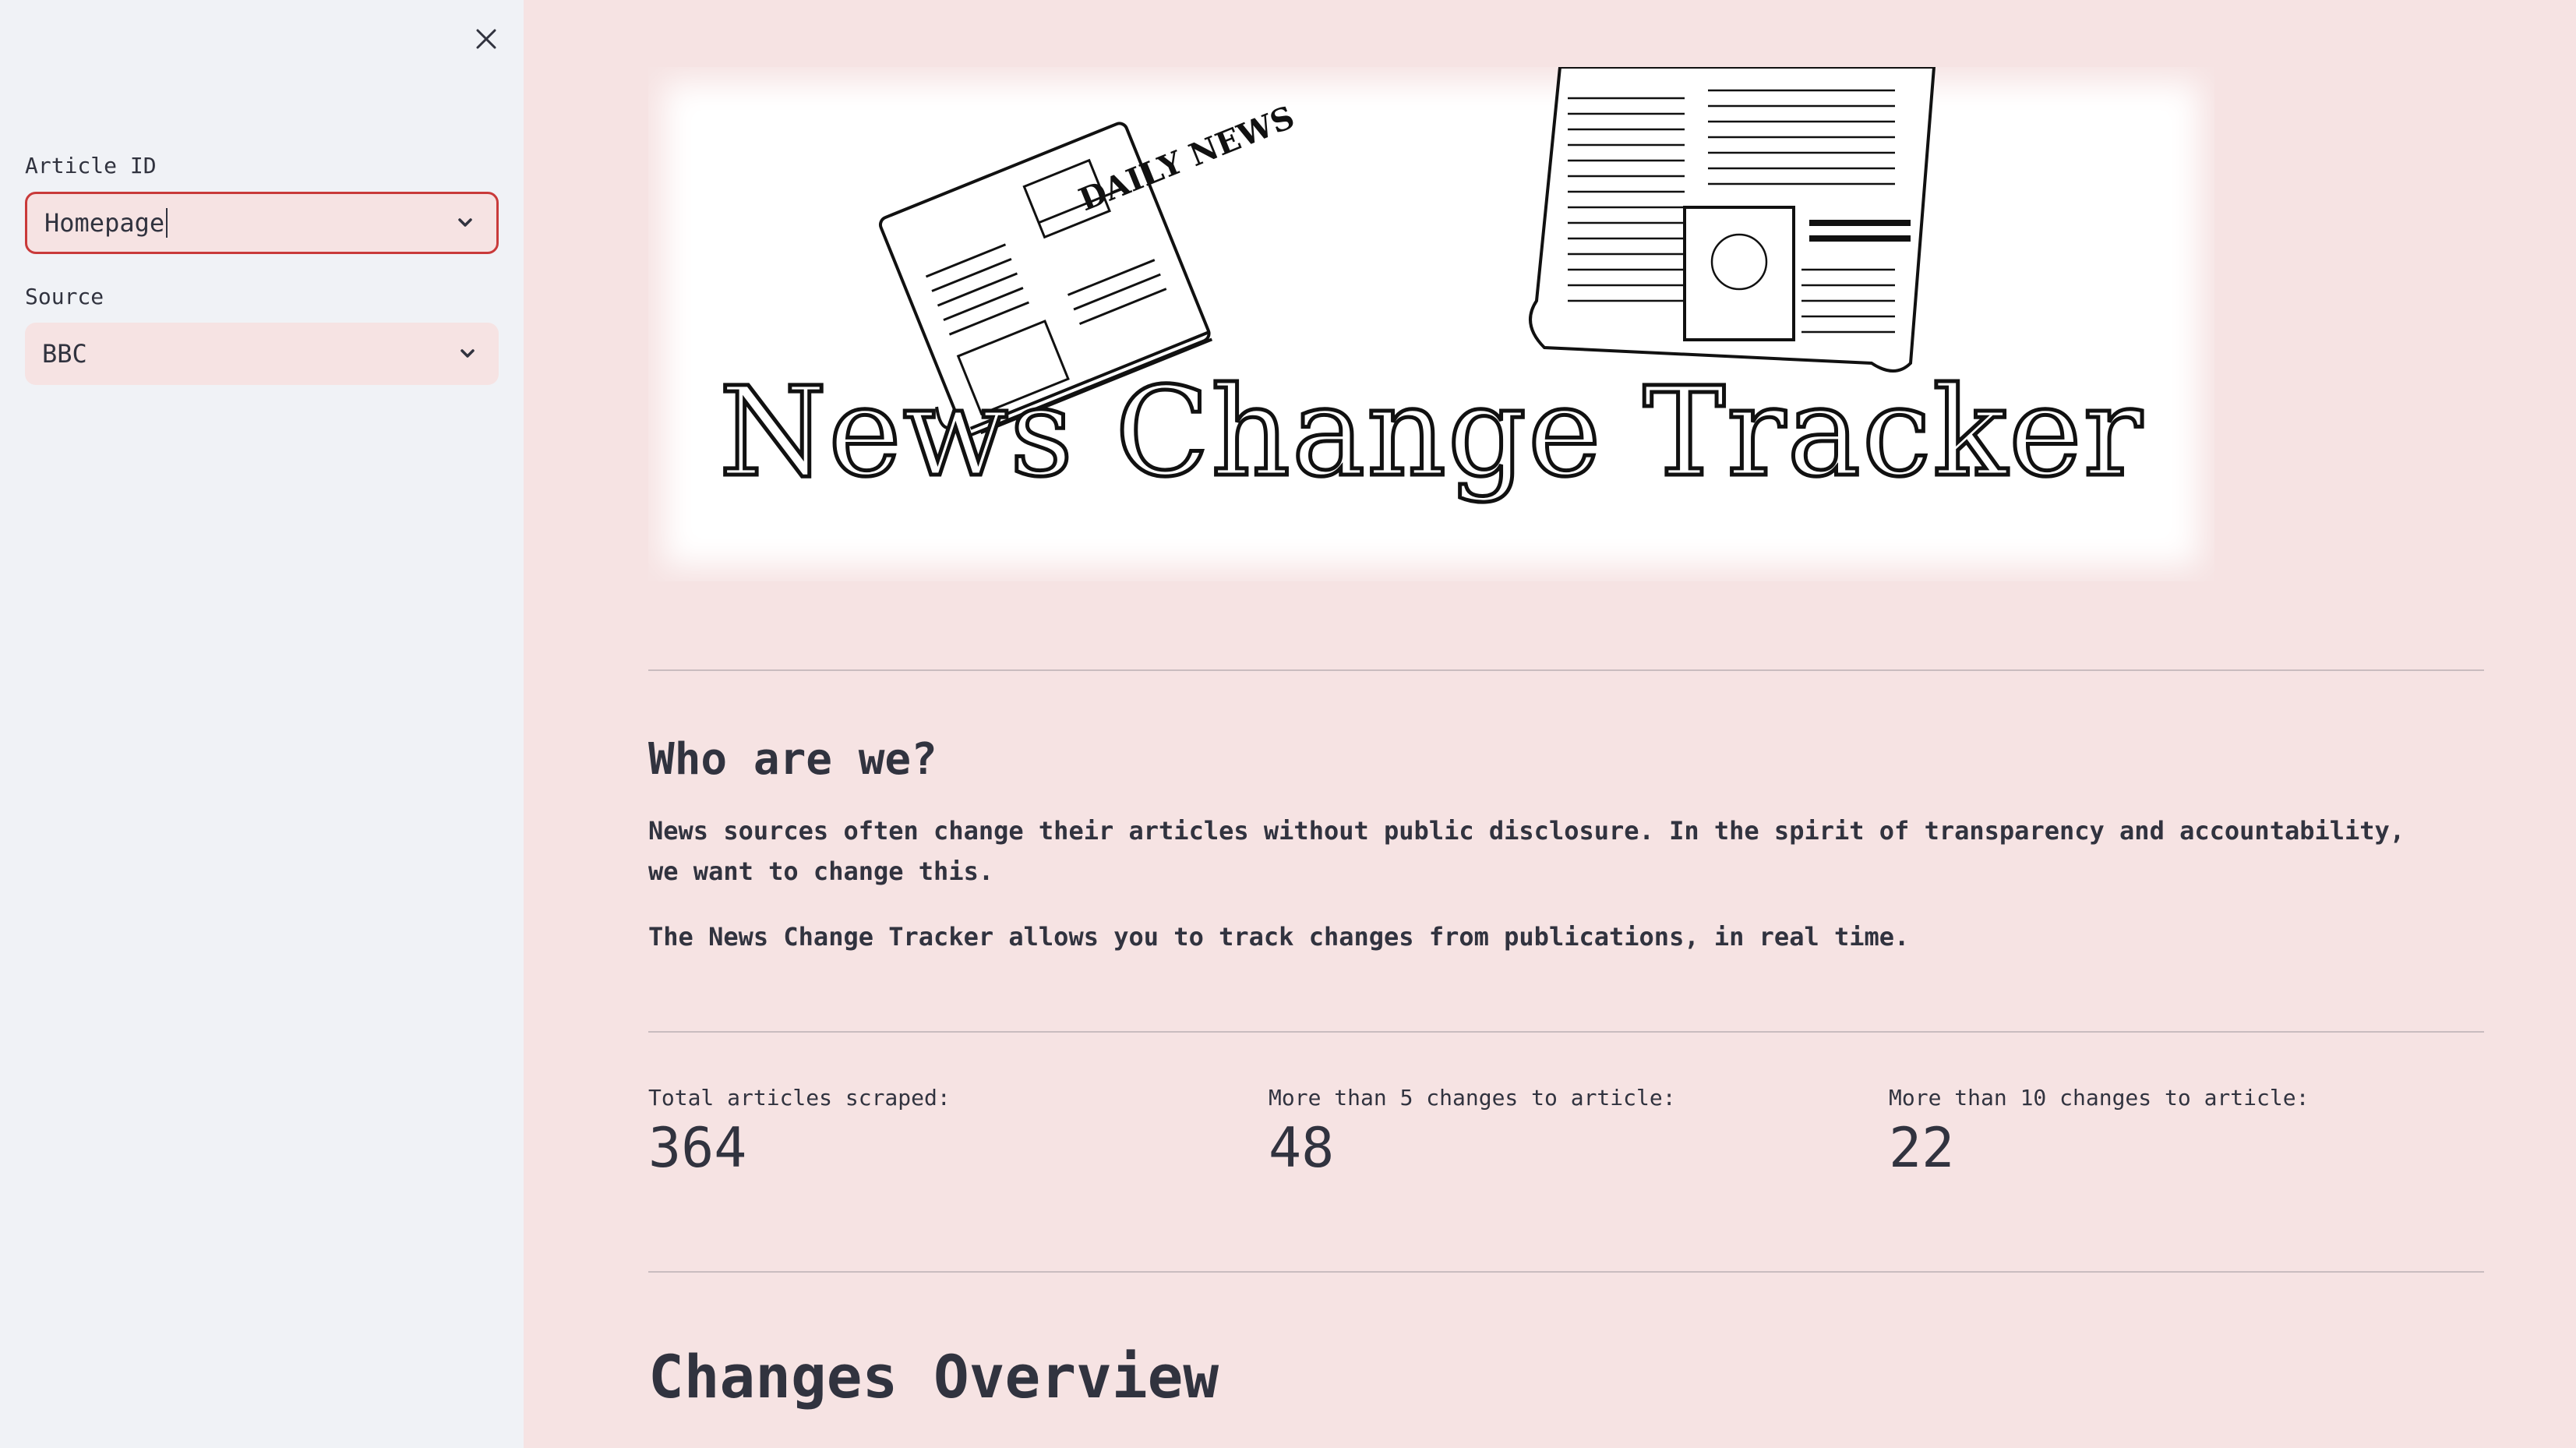 The height and width of the screenshot is (1448, 2576). Describe the element at coordinates (1472, 1098) in the screenshot. I see `metric-label: More than 5 changes to article:` at that location.